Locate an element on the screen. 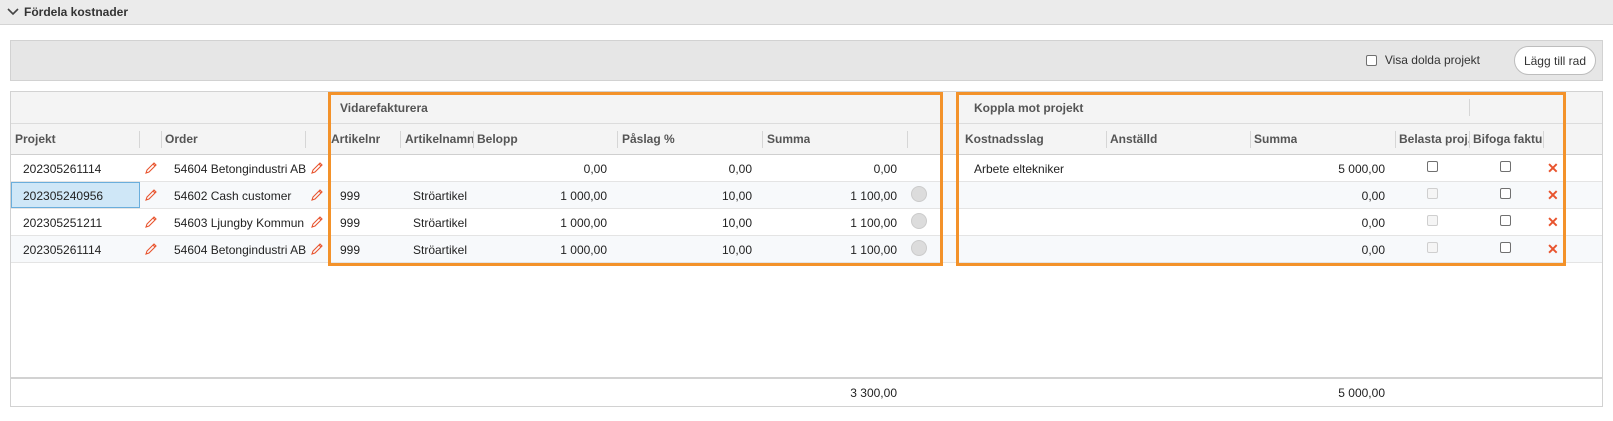 Image resolution: width=1613 pixels, height=421 pixels. col-header-article-name: Artikelnamn is located at coordinates (439, 139).